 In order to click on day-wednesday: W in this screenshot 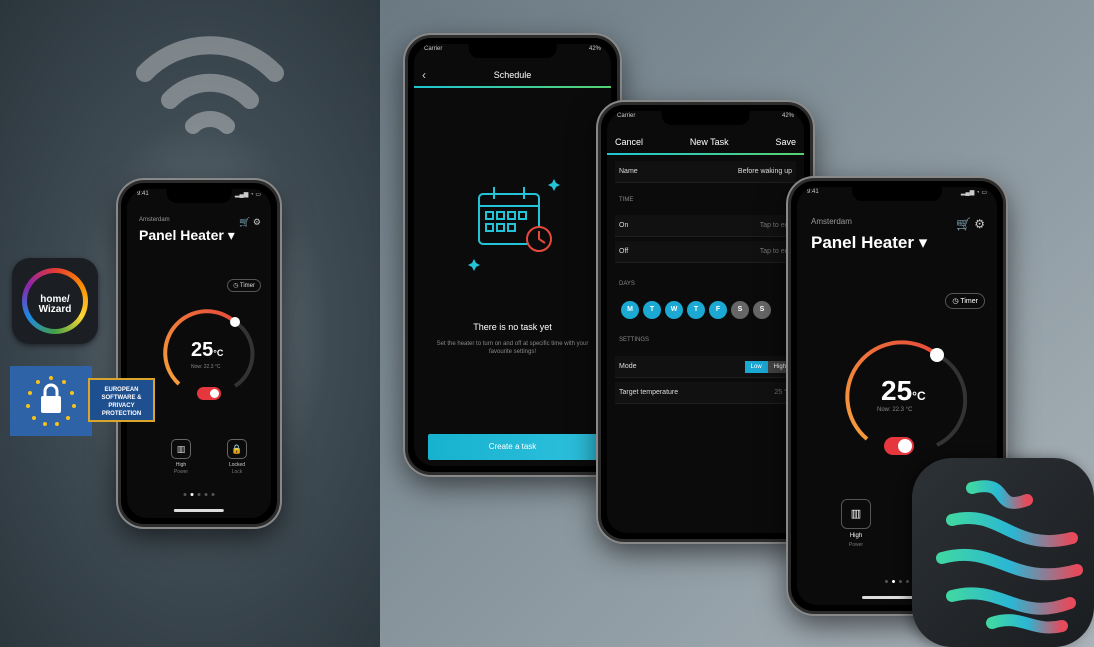, I will do `click(674, 310)`.